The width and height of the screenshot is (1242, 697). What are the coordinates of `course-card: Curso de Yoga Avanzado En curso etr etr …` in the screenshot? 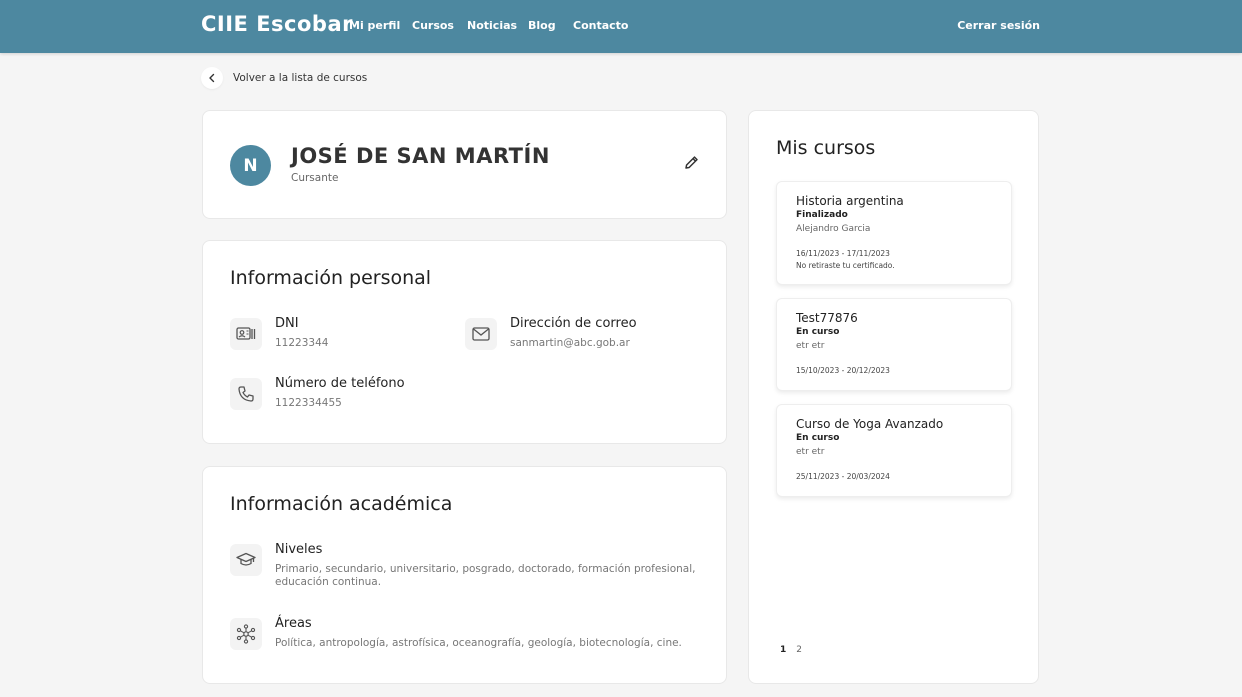 It's located at (894, 450).